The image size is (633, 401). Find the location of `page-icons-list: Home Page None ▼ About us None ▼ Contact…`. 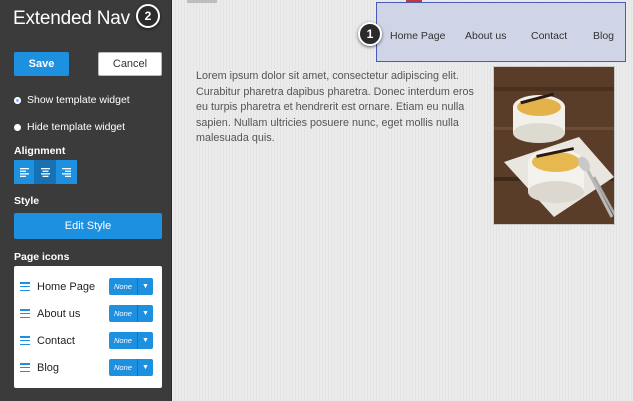

page-icons-list: Home Page None ▼ About us None ▼ Contact… is located at coordinates (88, 327).